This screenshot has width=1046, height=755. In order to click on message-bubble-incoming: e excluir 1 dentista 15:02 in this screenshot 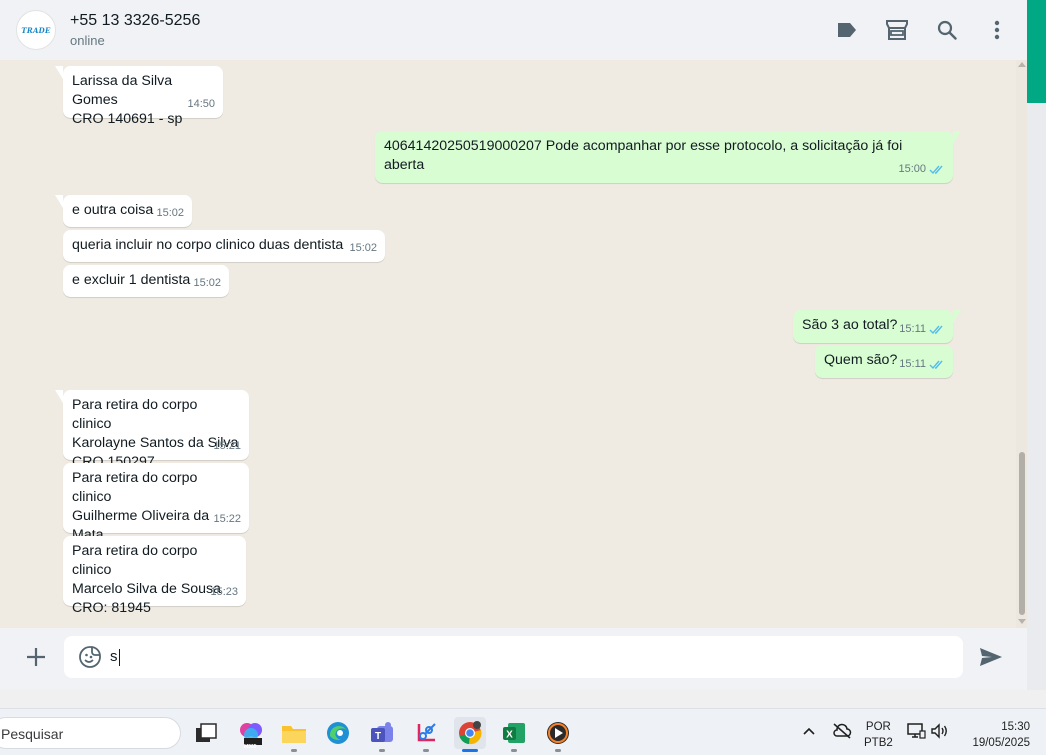, I will do `click(146, 281)`.